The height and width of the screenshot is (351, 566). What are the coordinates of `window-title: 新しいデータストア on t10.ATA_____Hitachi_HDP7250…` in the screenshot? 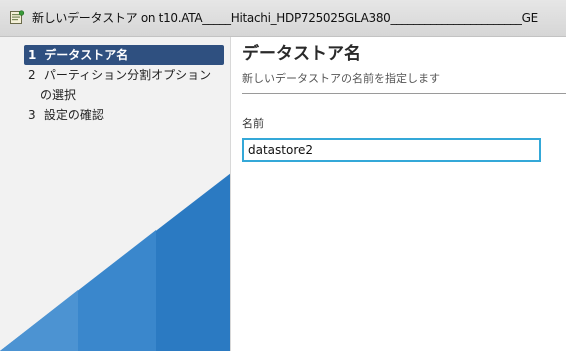 It's located at (285, 18).